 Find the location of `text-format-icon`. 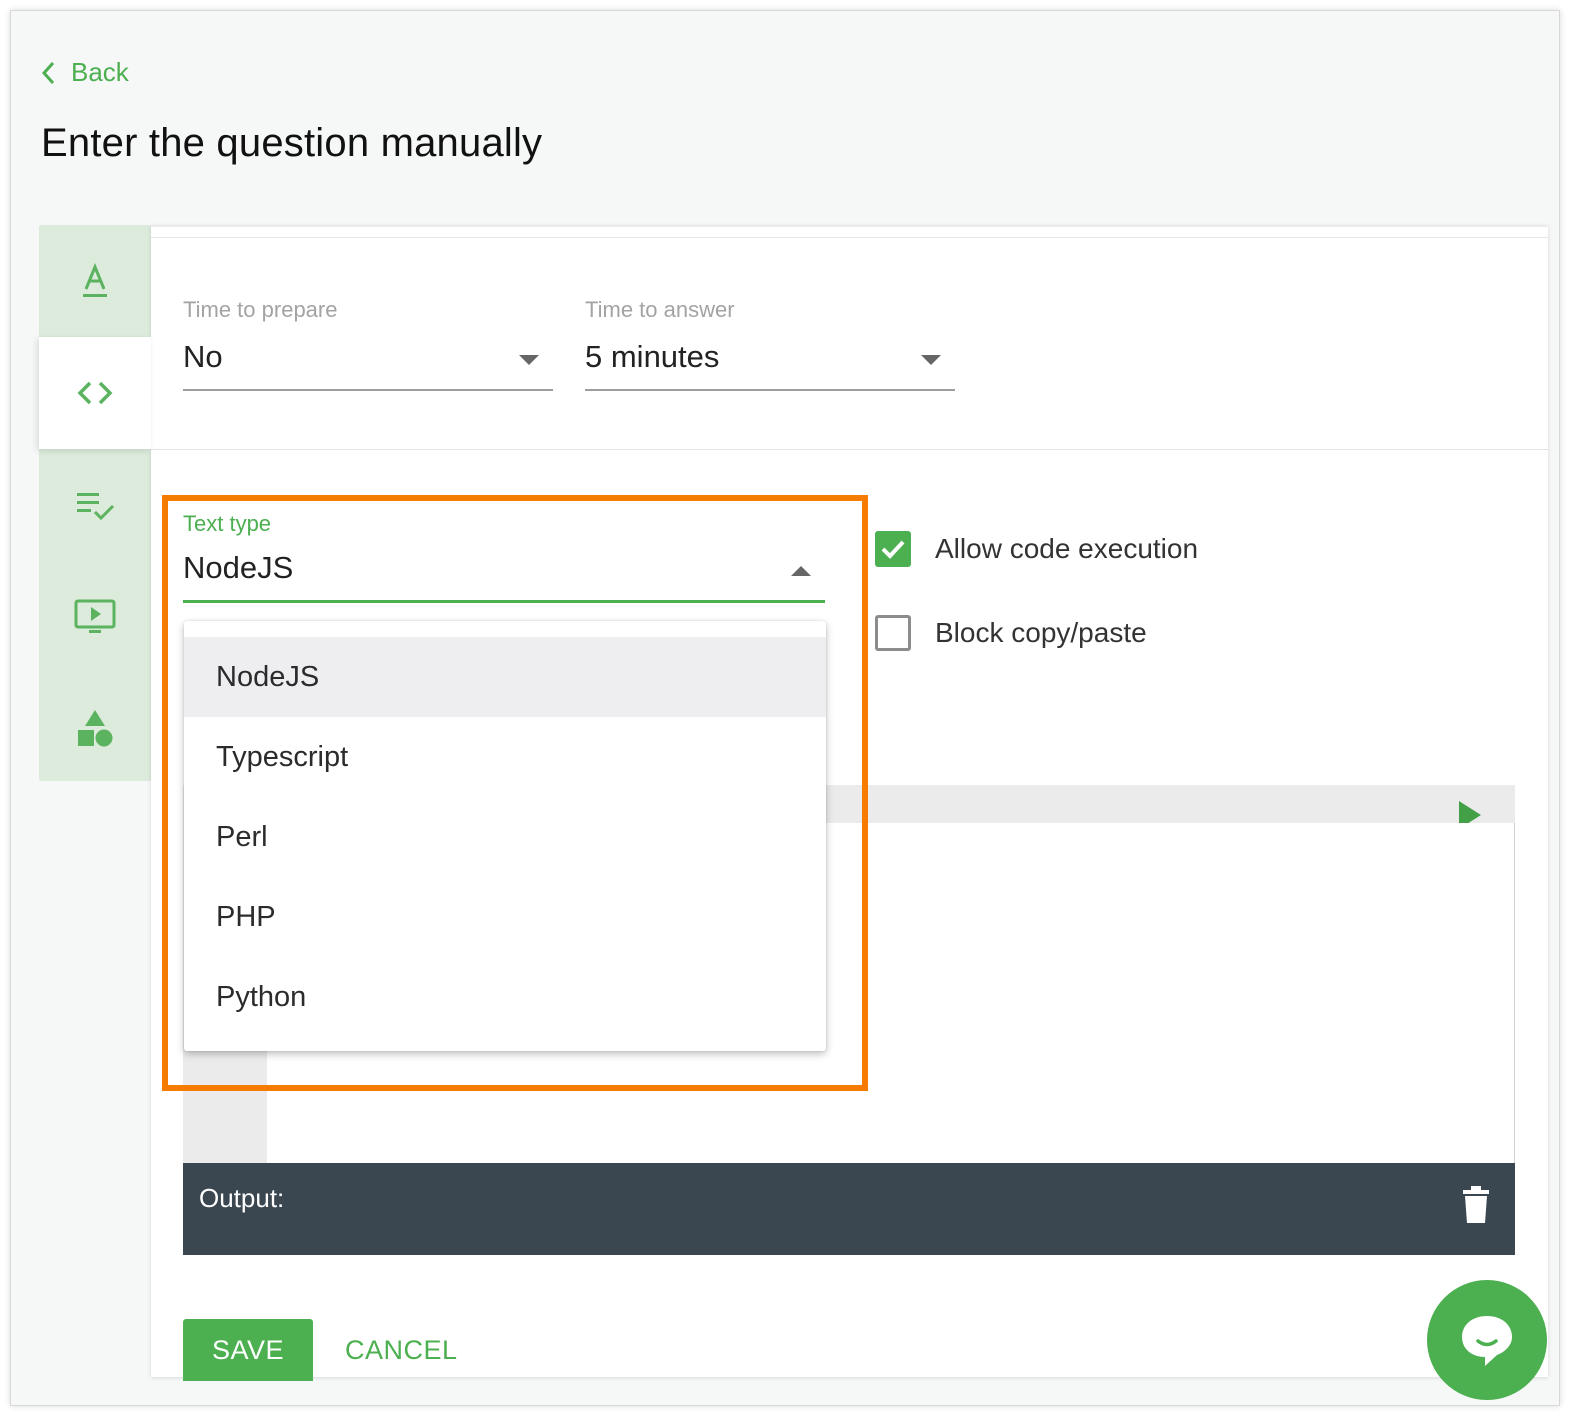

text-format-icon is located at coordinates (95, 280).